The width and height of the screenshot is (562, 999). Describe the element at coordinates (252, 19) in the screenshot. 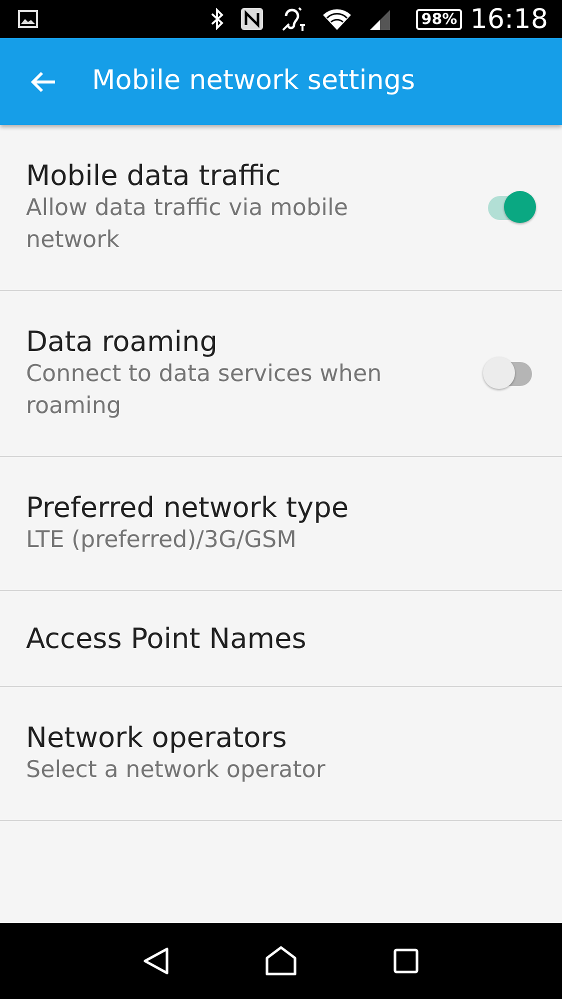

I see `nfc-icon` at that location.